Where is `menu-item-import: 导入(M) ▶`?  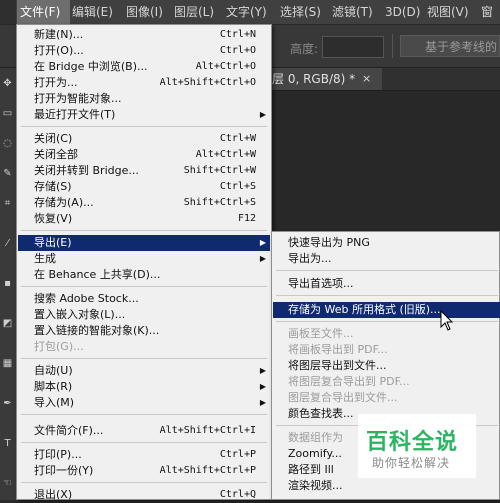 menu-item-import: 导入(M) ▶ is located at coordinates (144, 403).